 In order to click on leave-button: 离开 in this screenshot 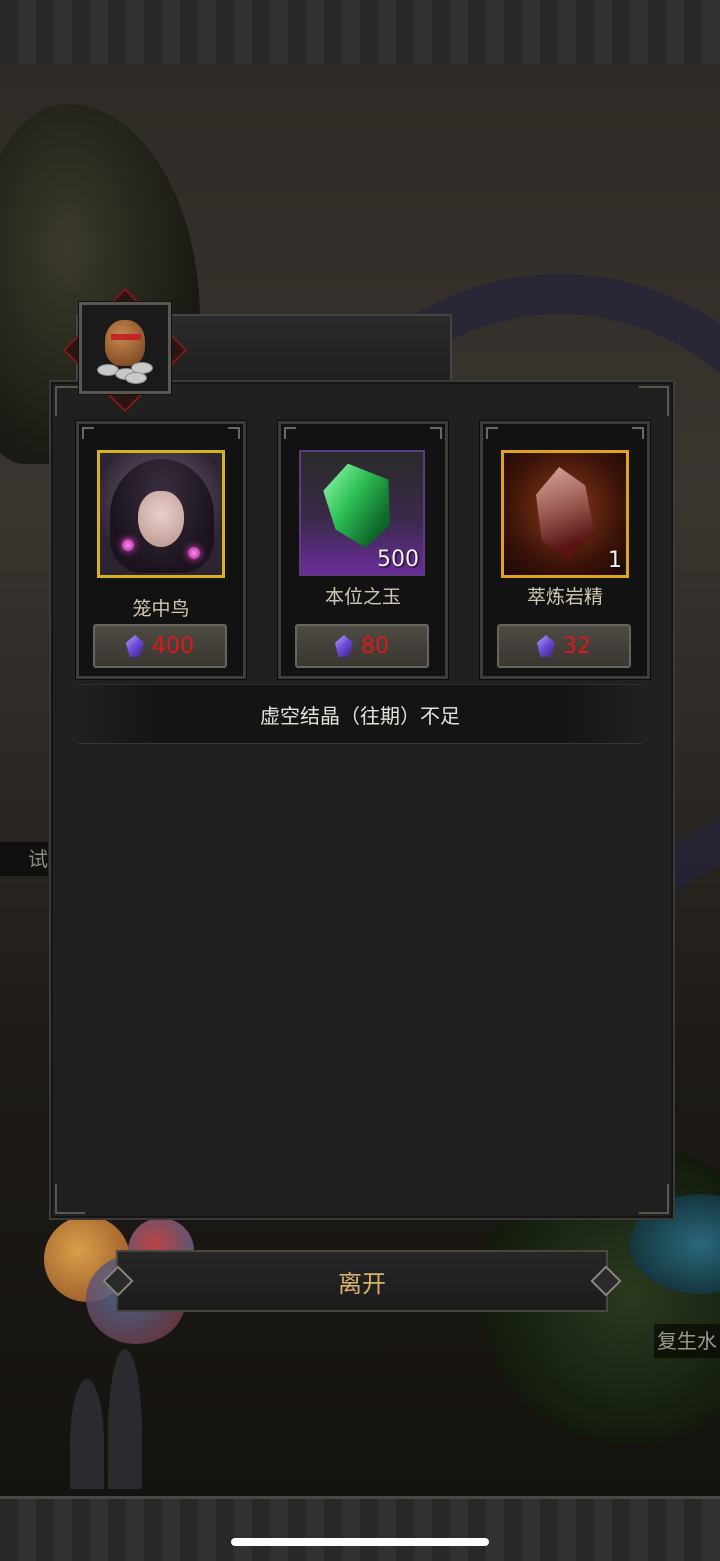, I will do `click(362, 1281)`.